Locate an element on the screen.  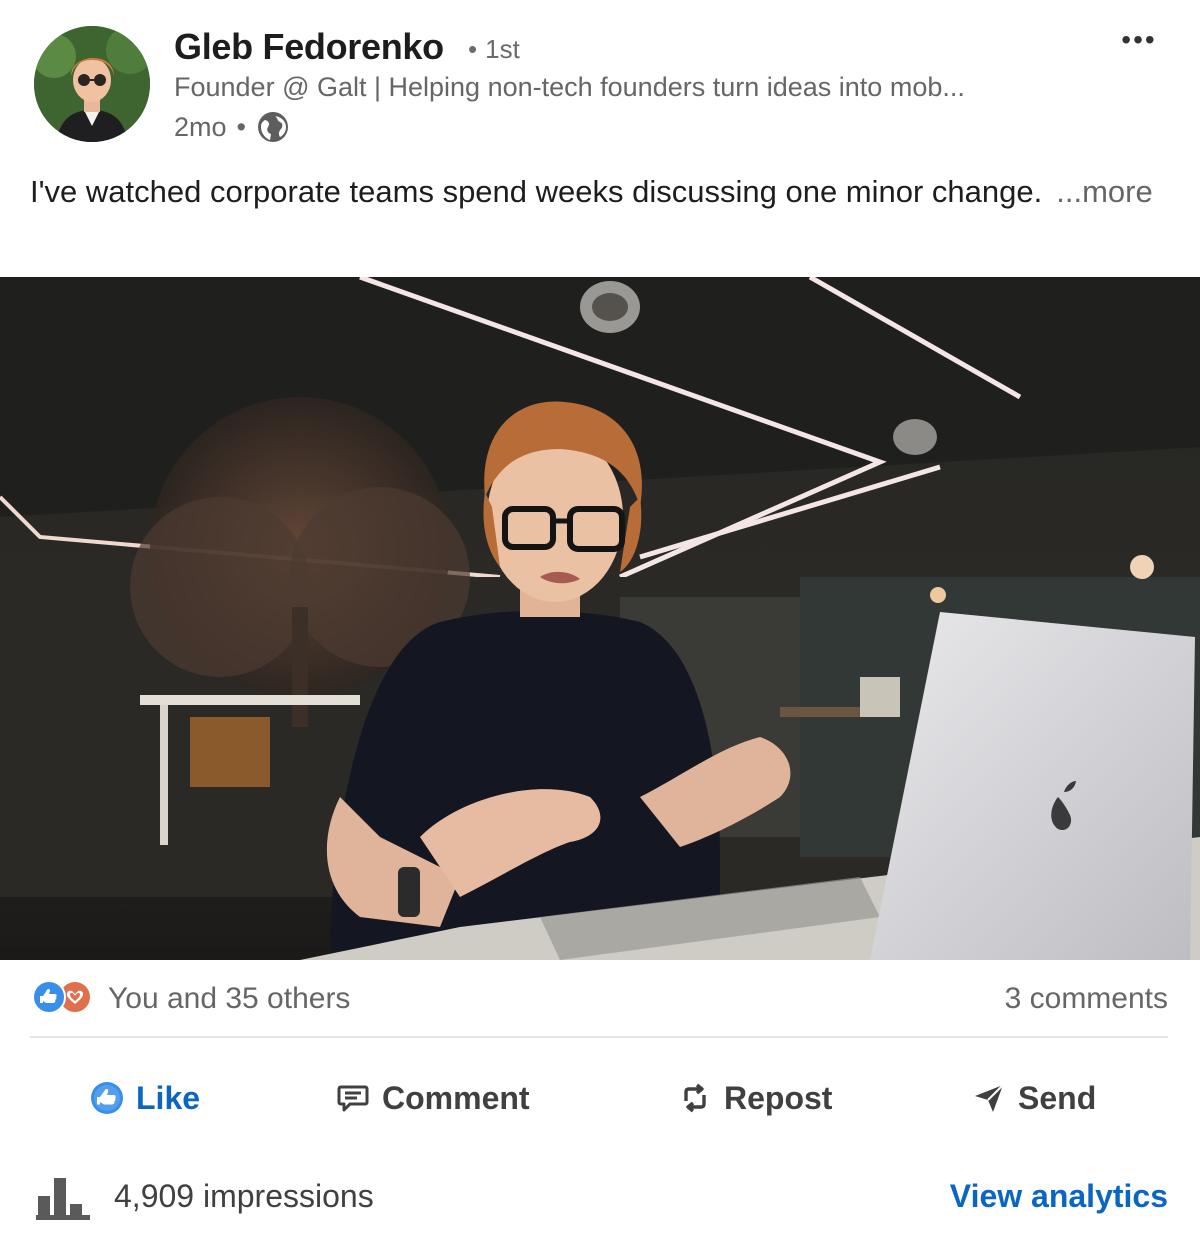
bar-chart-icon is located at coordinates (63, 1197).